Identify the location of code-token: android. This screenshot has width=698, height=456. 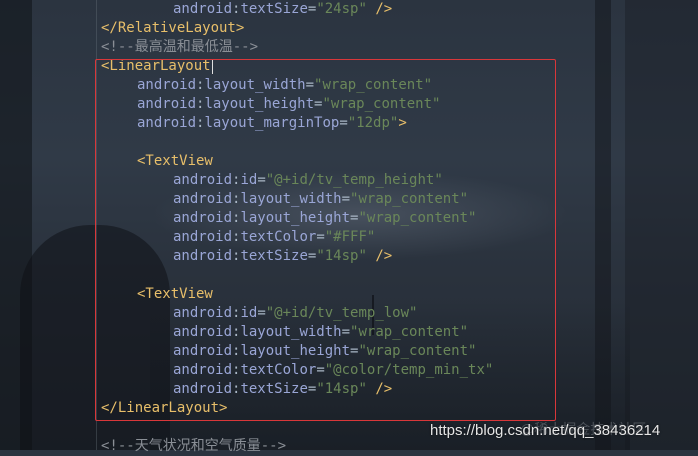
(203, 9).